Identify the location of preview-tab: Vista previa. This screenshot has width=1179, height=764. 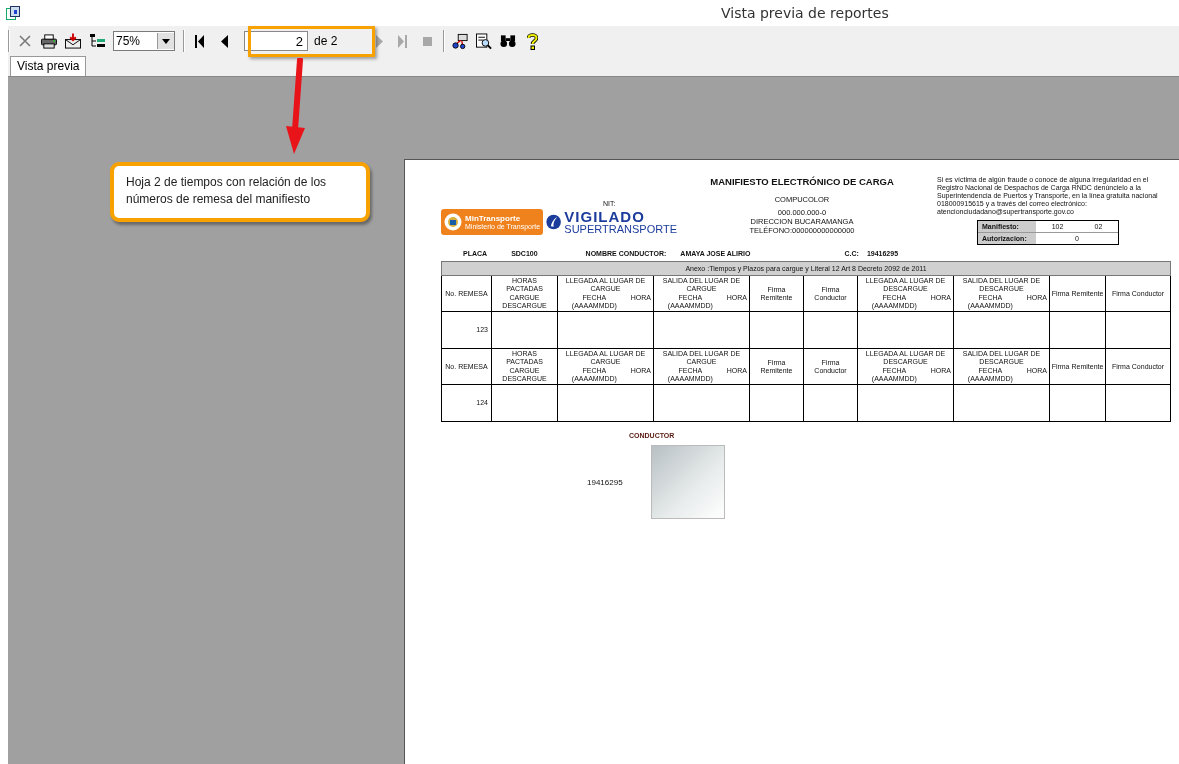
(48, 66).